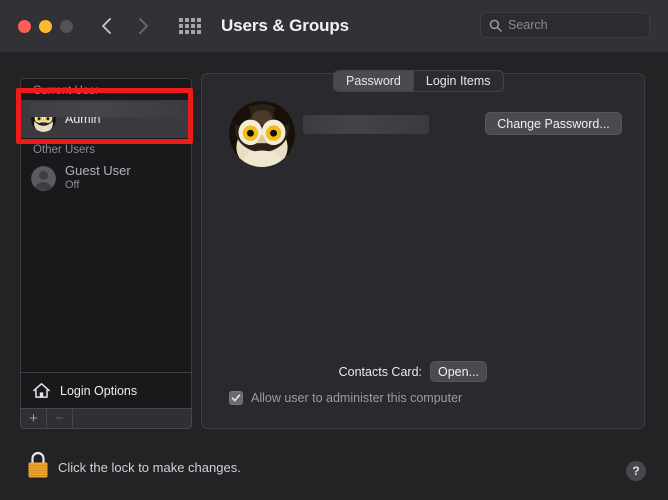 Image resolution: width=668 pixels, height=500 pixels. I want to click on redacted-account-name-sidebar, so click(105, 109).